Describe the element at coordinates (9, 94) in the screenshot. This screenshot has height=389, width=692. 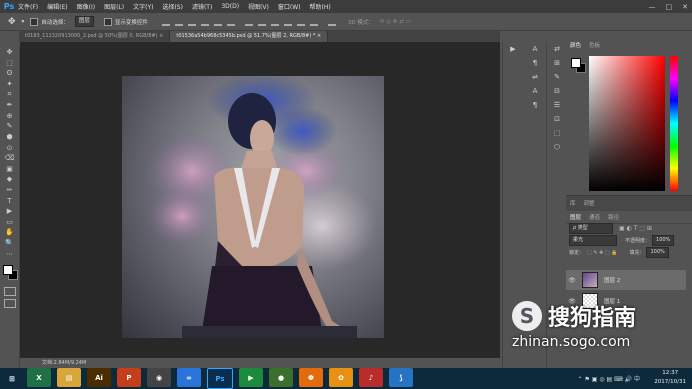
I see `crop-tool-icon: ⌗` at that location.